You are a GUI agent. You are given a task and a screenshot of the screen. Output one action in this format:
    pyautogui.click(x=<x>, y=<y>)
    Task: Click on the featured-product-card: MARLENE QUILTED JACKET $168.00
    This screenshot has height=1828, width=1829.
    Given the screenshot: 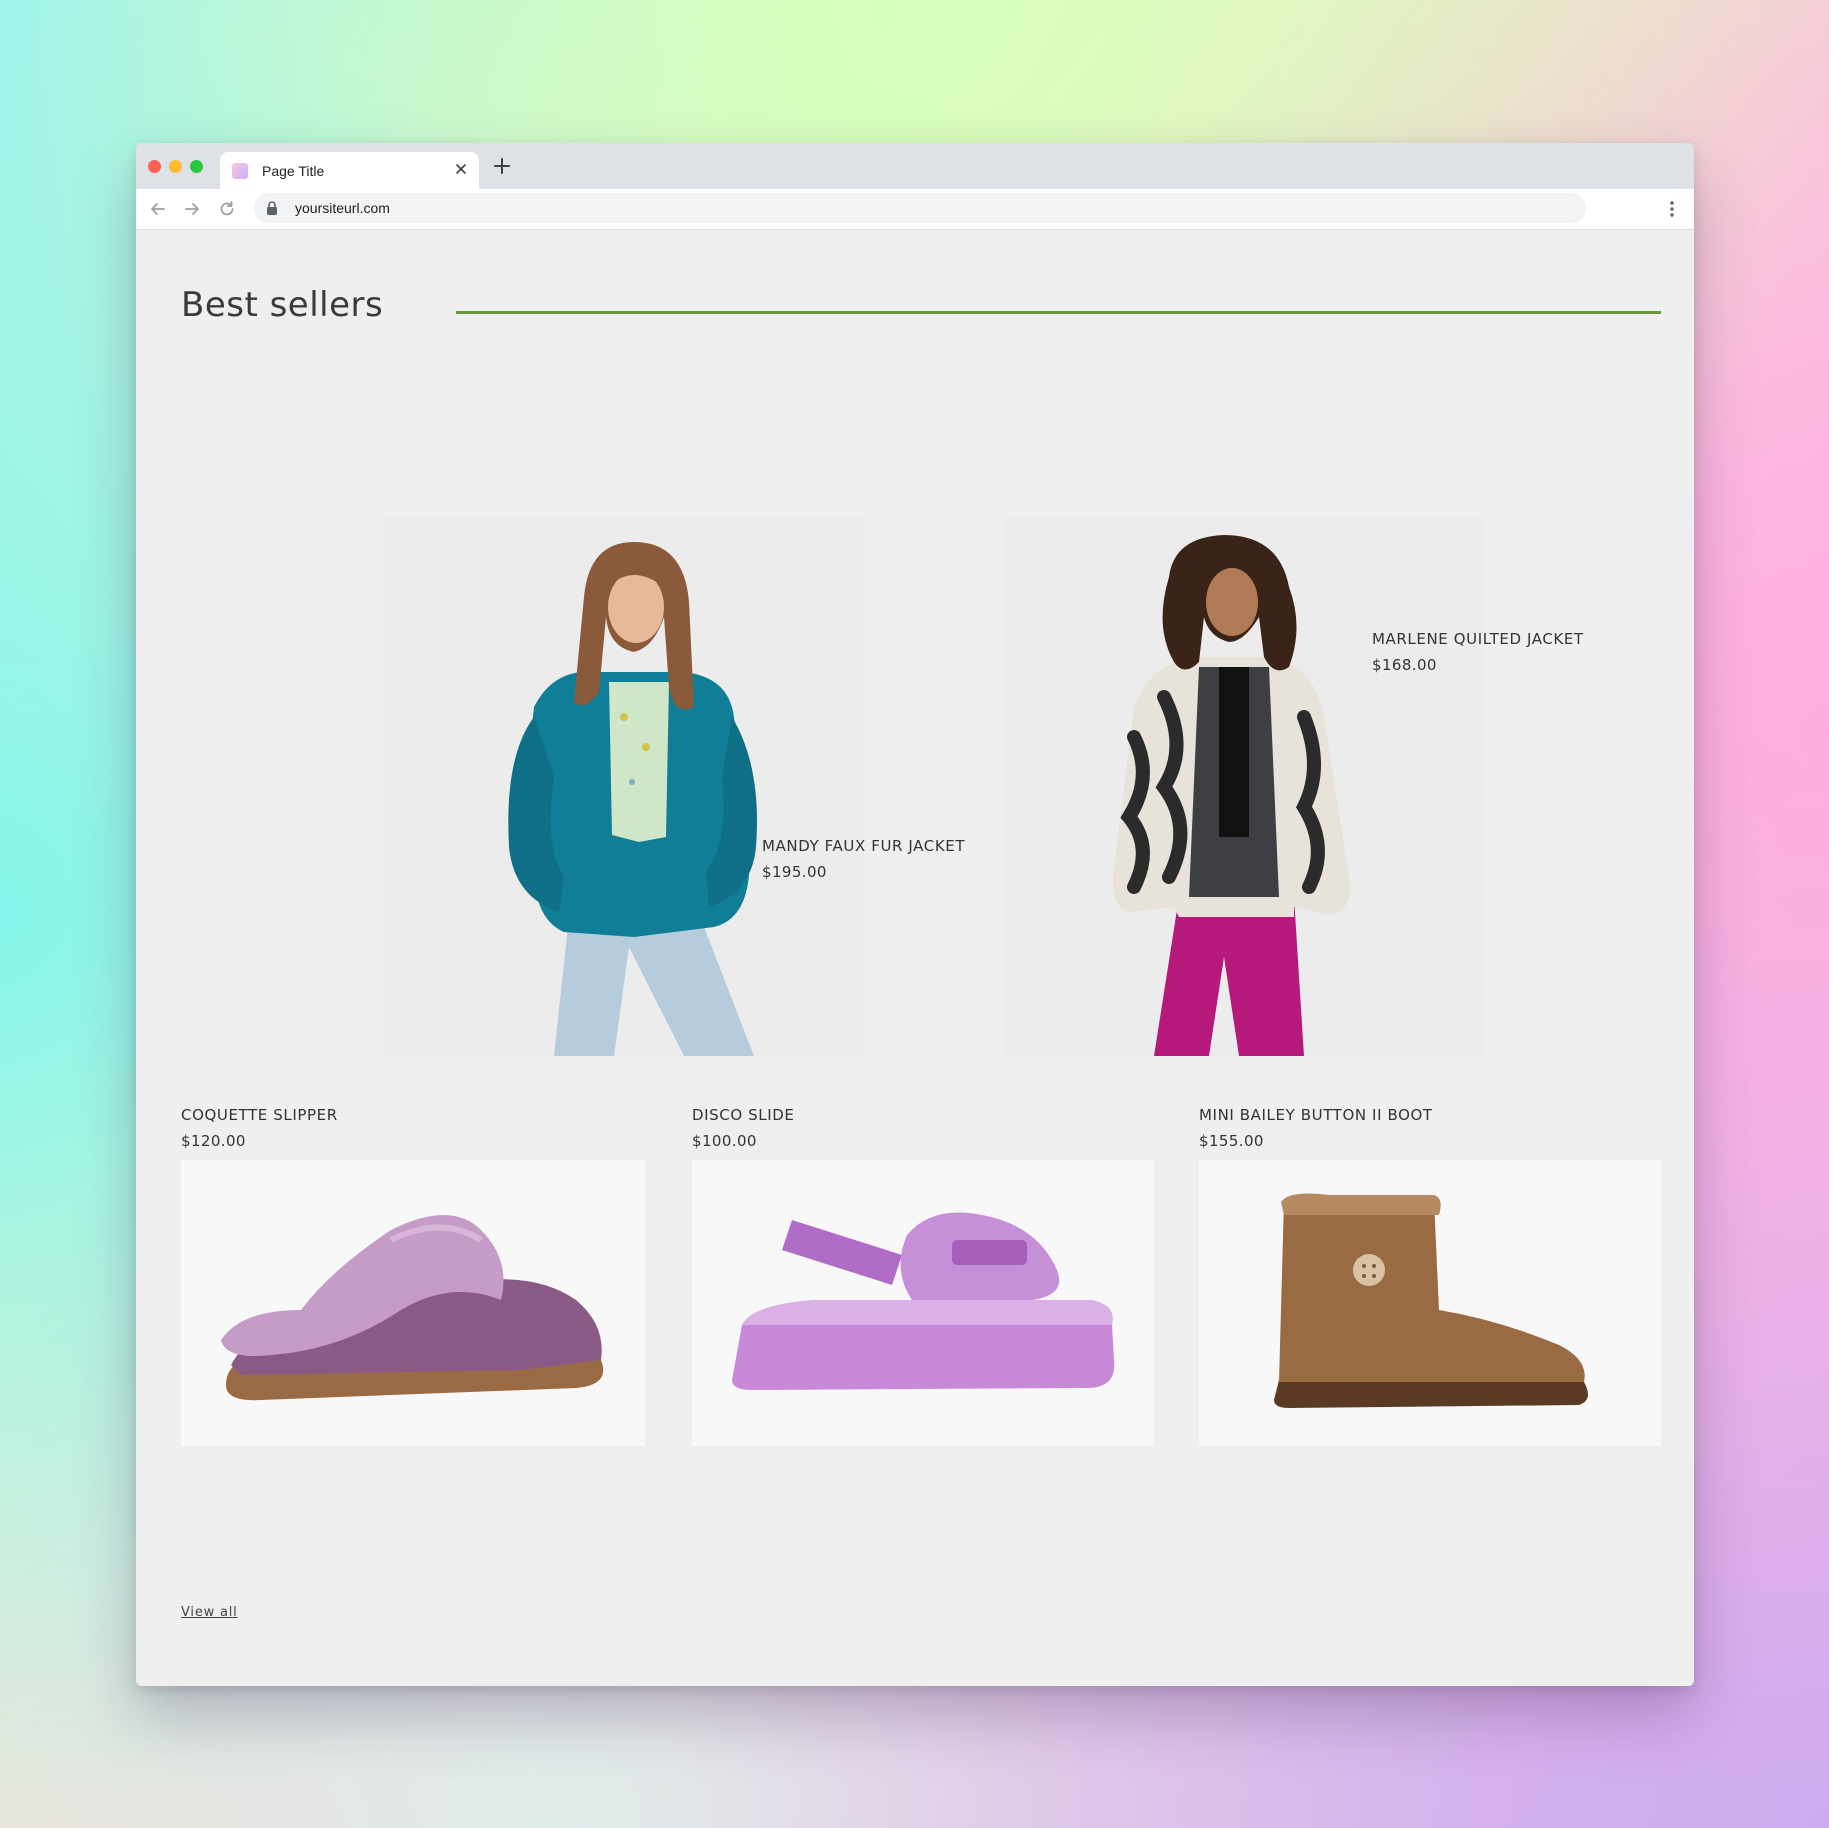 What is the action you would take?
    pyautogui.click(x=1293, y=786)
    